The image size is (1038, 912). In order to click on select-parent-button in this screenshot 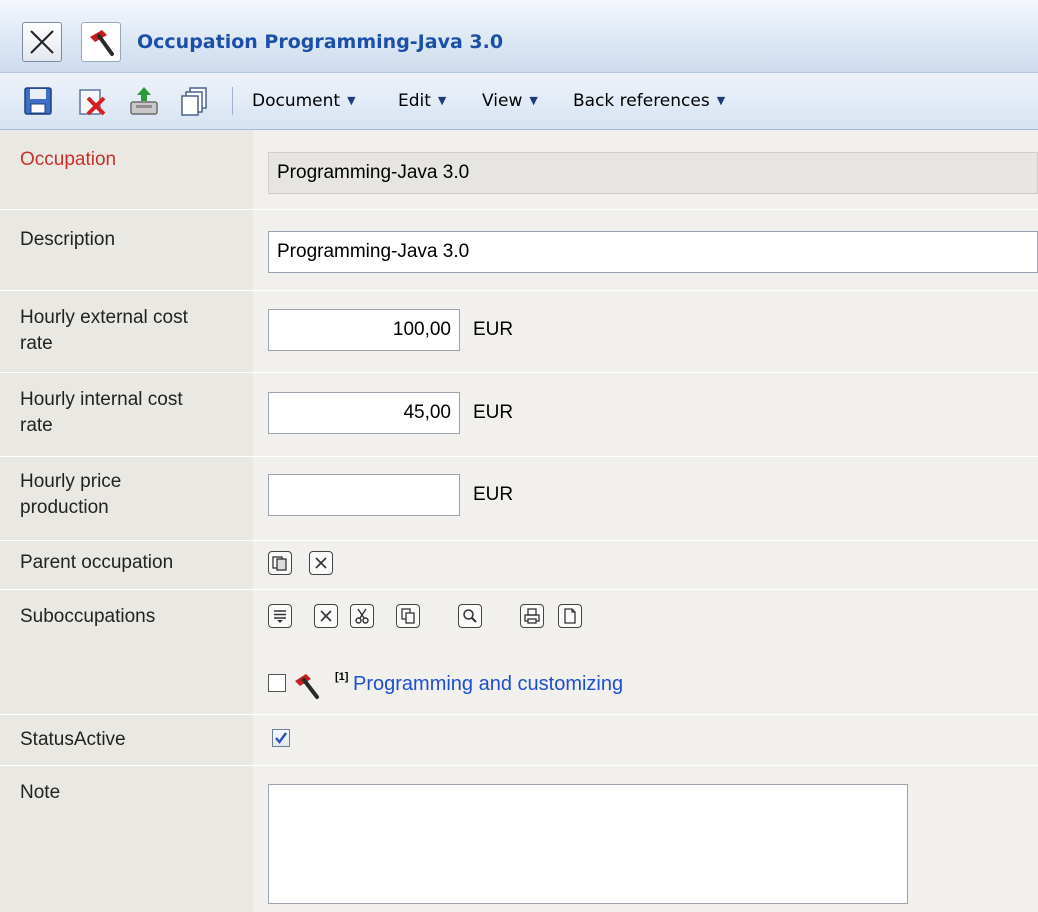, I will do `click(280, 563)`.